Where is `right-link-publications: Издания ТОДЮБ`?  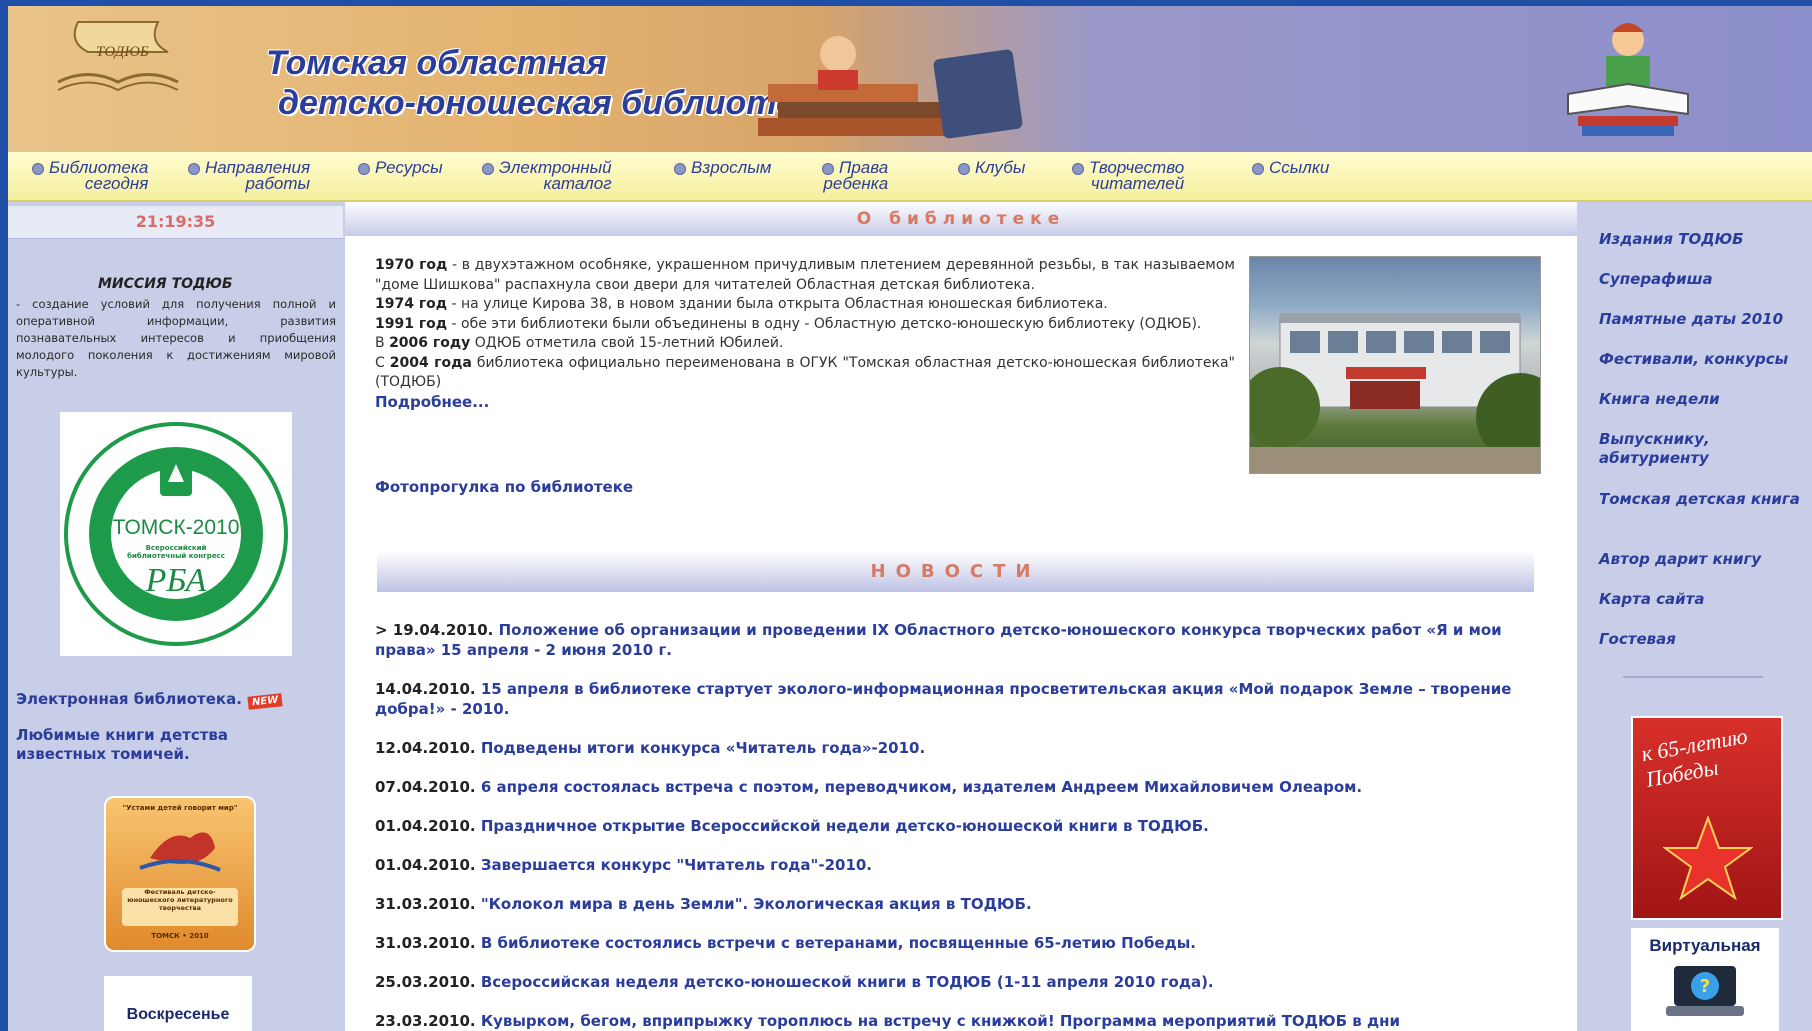
right-link-publications: Издания ТОДЮБ is located at coordinates (1704, 239).